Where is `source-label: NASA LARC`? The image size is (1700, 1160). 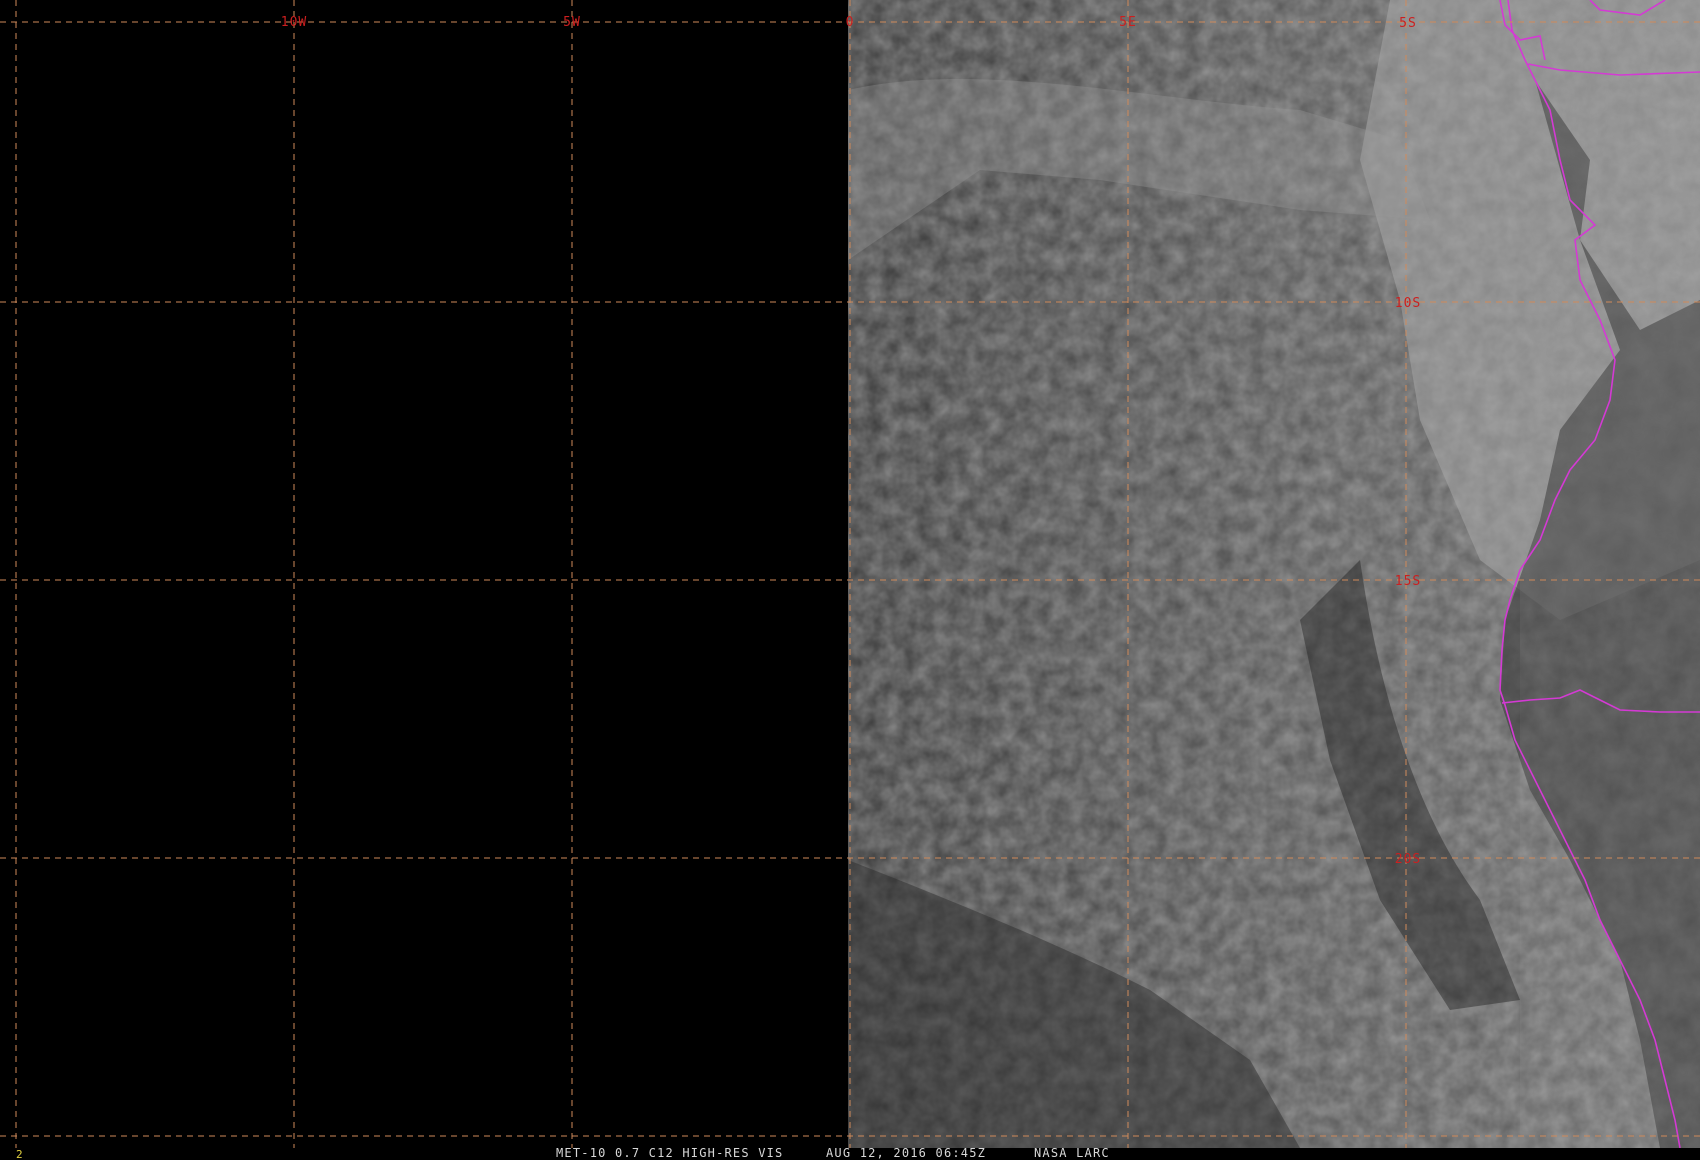 source-label: NASA LARC is located at coordinates (1072, 1153).